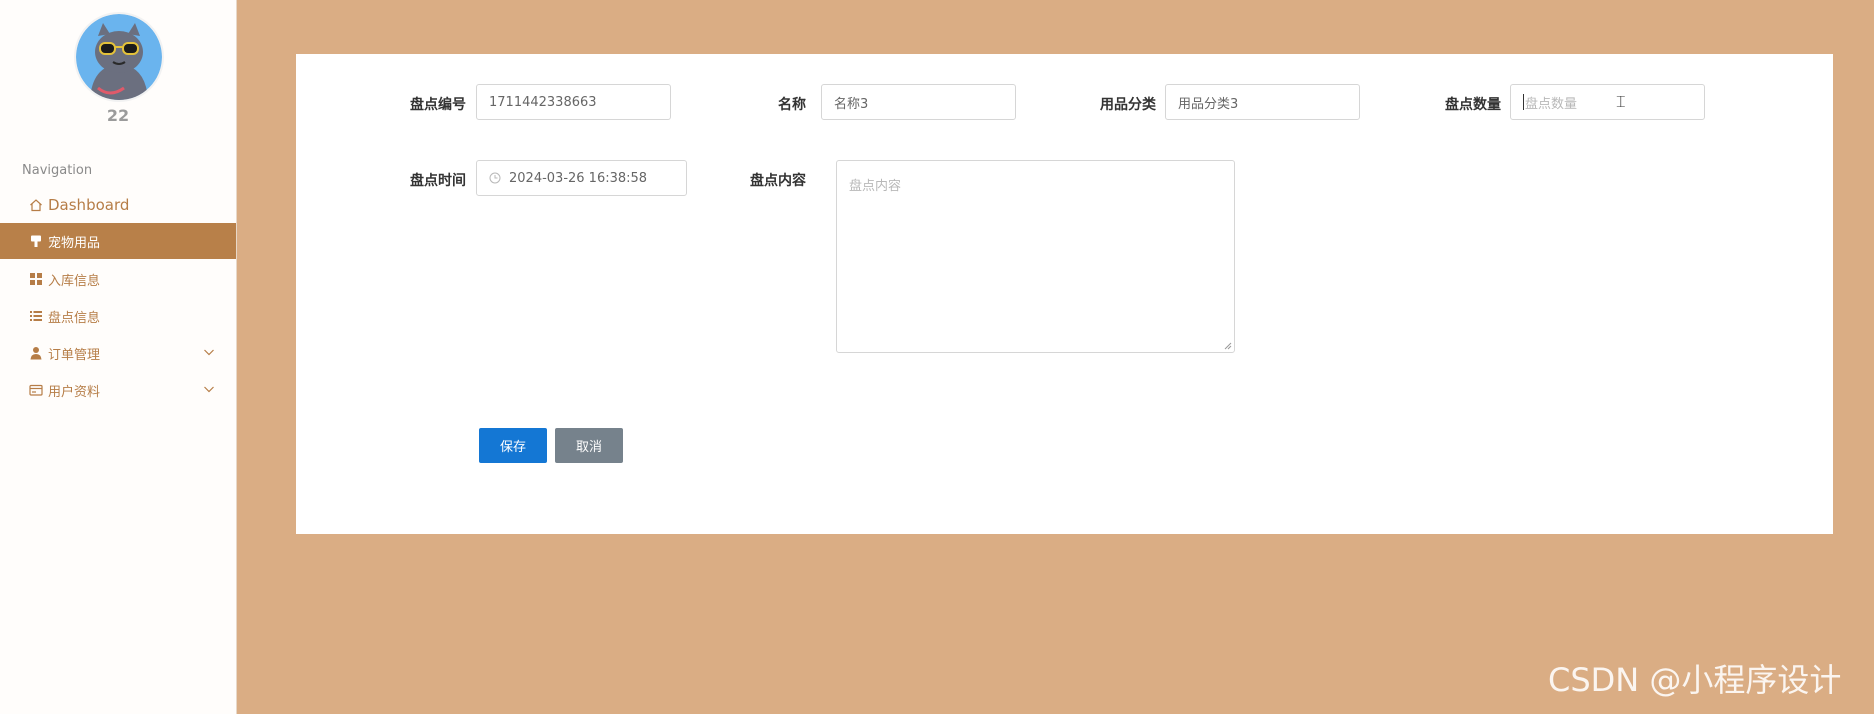  I want to click on nav-item-orders: 订单管理, so click(118, 353).